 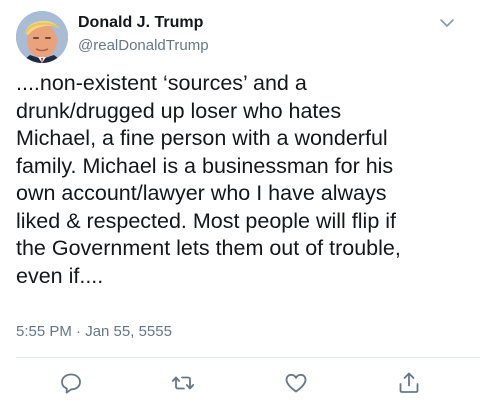 I want to click on like-button, so click(x=296, y=383).